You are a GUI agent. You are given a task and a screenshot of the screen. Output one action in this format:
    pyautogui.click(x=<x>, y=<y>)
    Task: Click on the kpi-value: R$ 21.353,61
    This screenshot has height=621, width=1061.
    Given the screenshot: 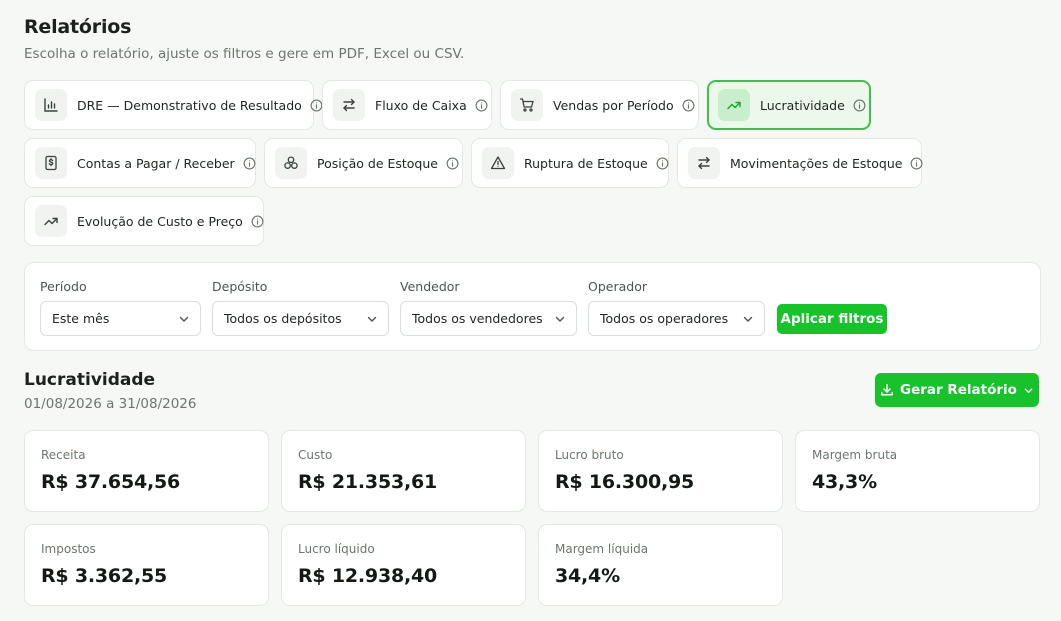 What is the action you would take?
    pyautogui.click(x=368, y=482)
    